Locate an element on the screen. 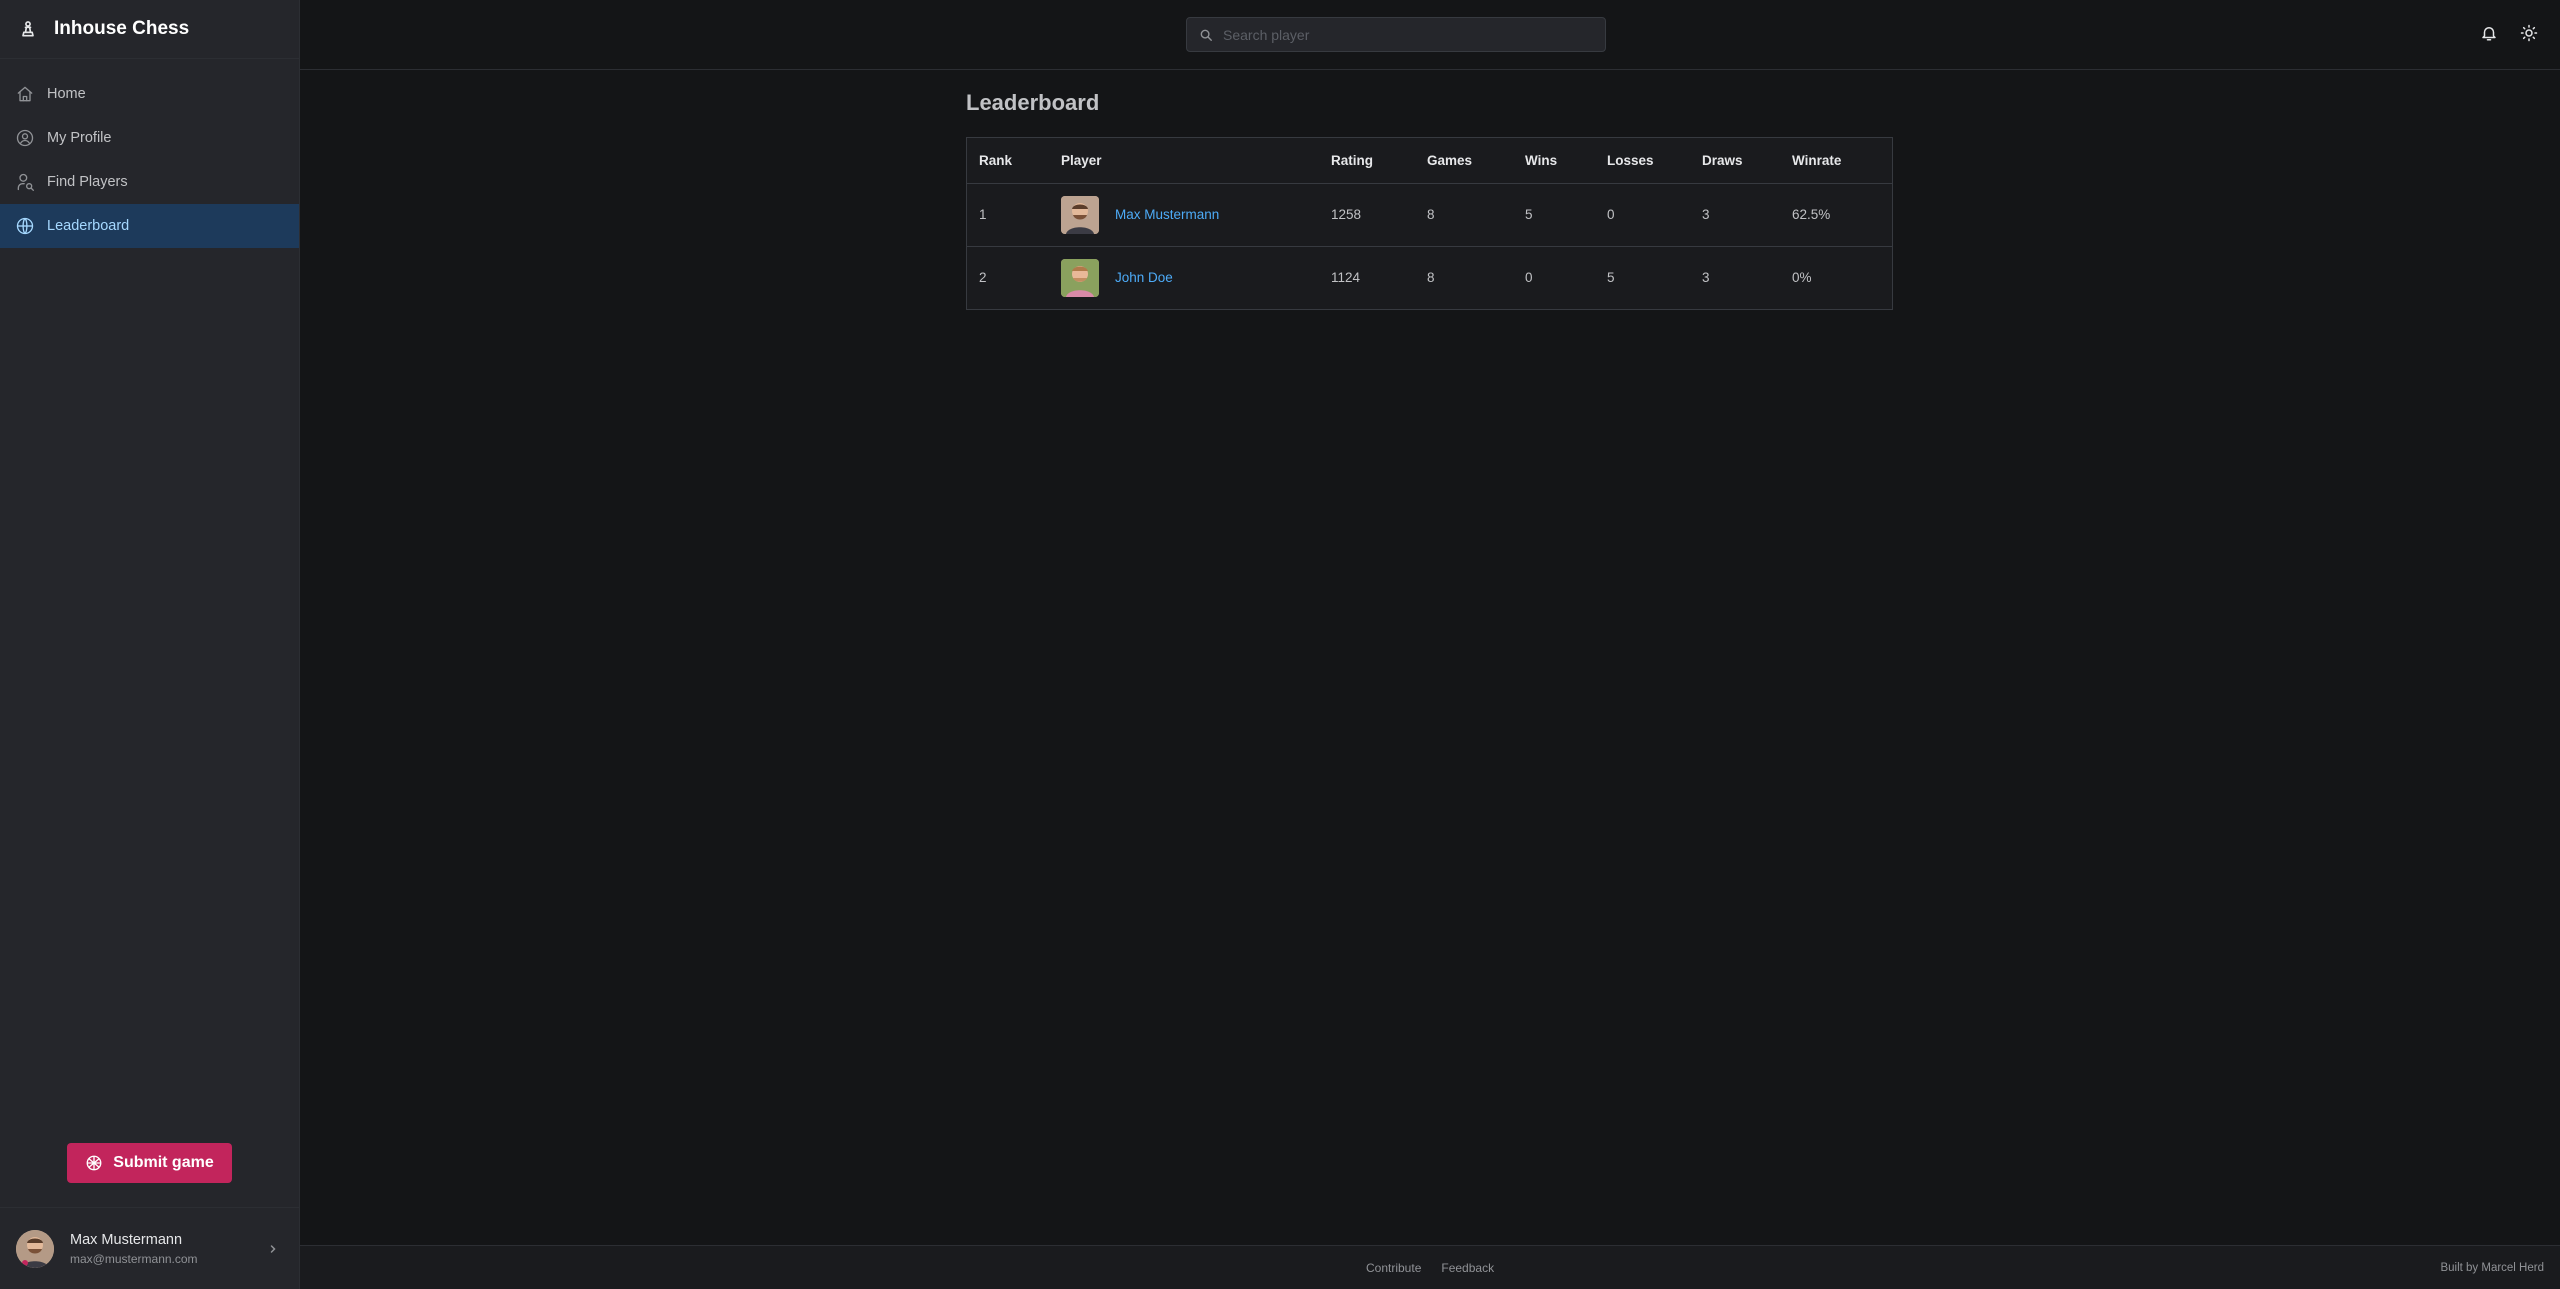  rating-cell: 1124 is located at coordinates (1367, 277).